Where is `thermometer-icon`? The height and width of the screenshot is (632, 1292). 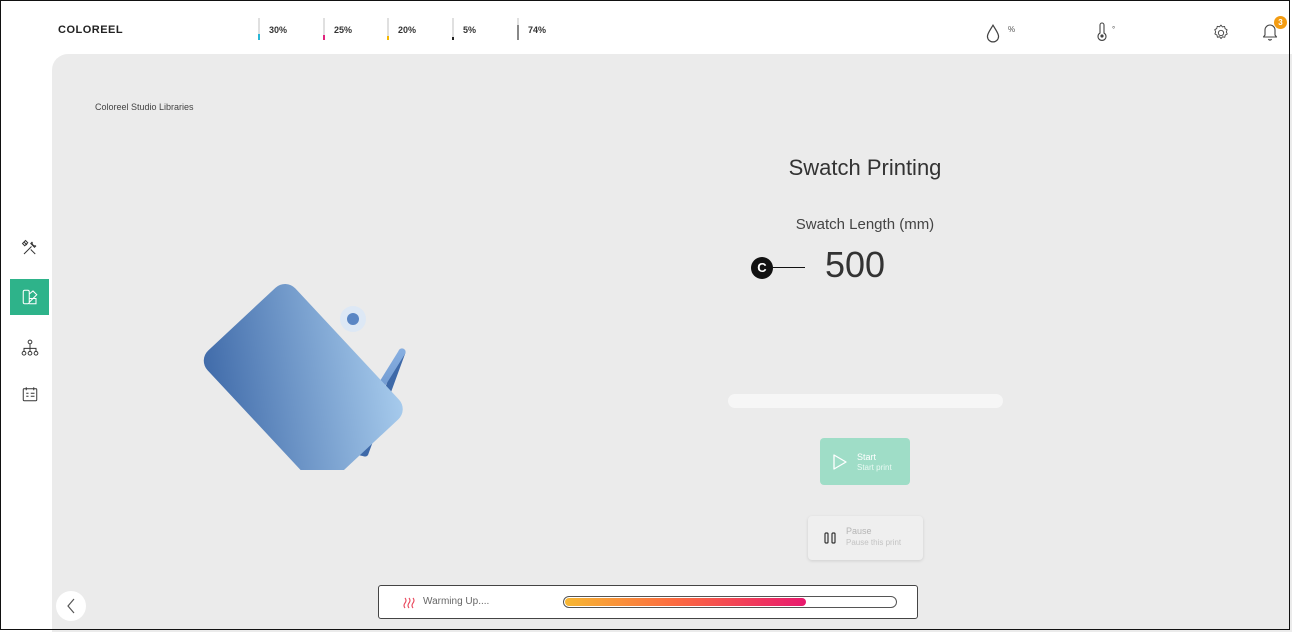
thermometer-icon is located at coordinates (1102, 31).